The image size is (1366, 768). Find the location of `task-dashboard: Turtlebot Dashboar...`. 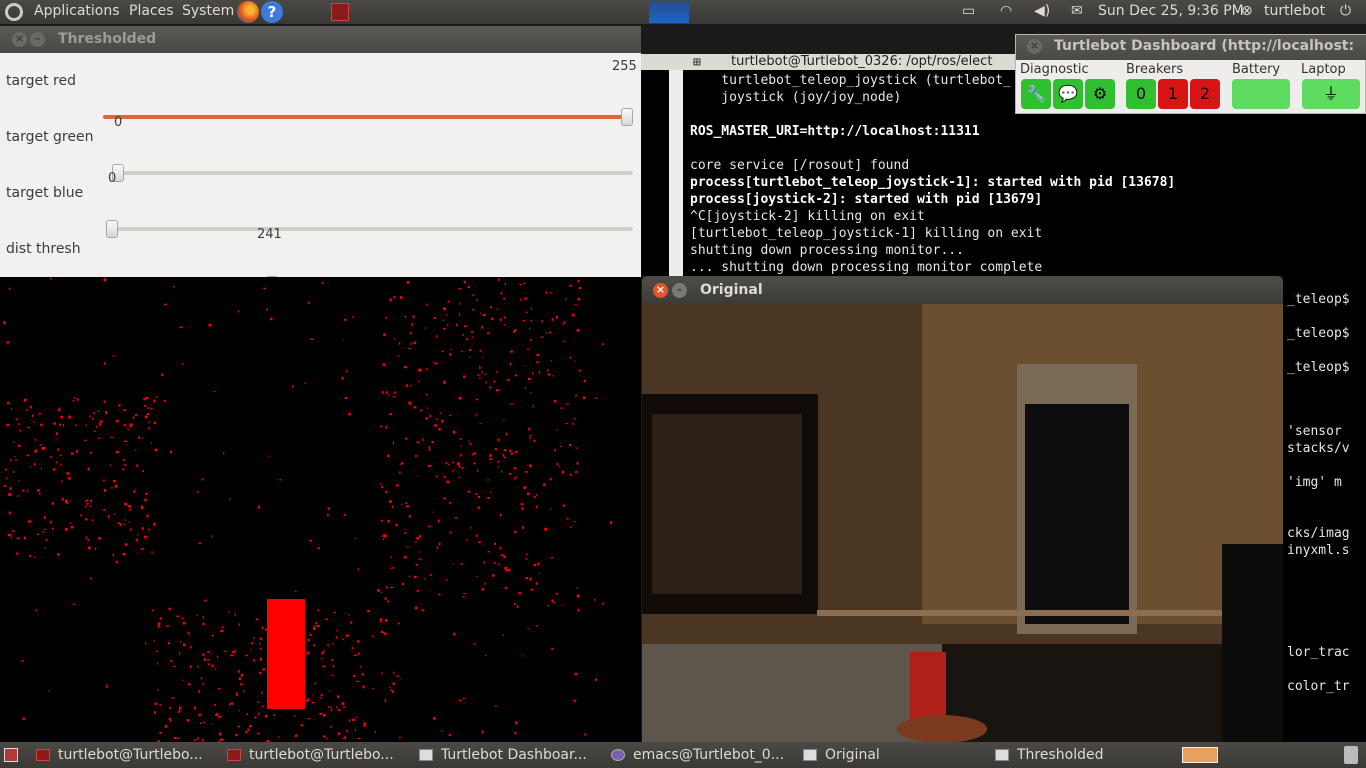

task-dashboard: Turtlebot Dashboar... is located at coordinates (509, 755).